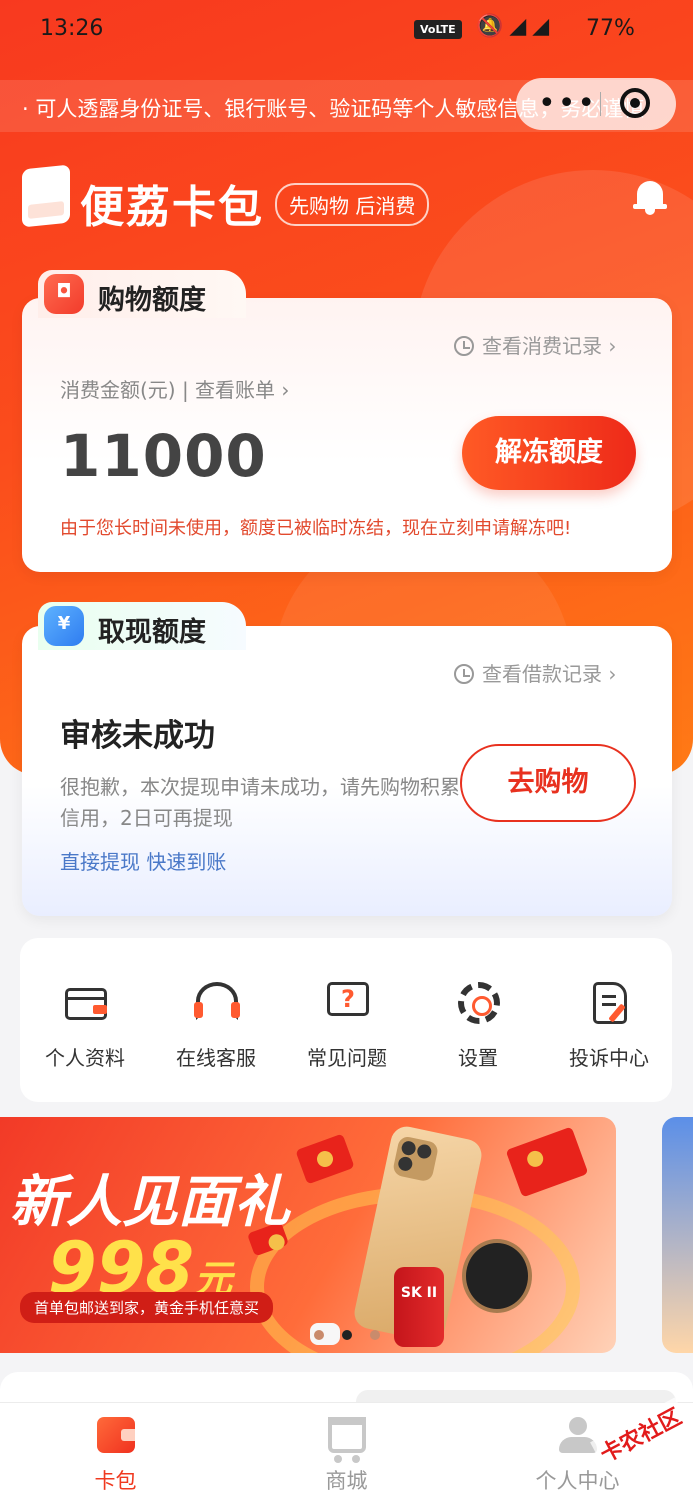 The image size is (693, 1500). What do you see at coordinates (216, 1058) in the screenshot?
I see `menu-label: 在线客服` at bounding box center [216, 1058].